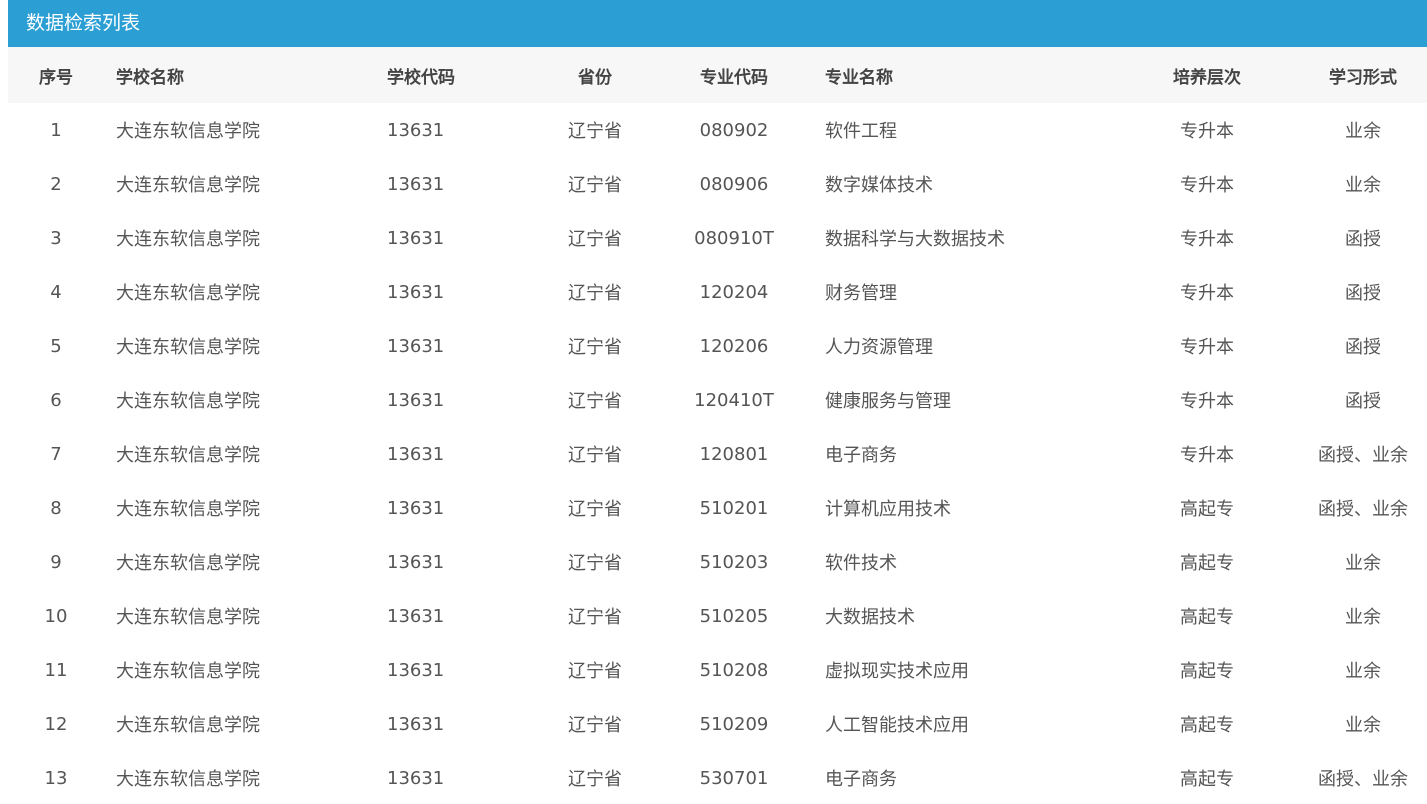 Image resolution: width=1427 pixels, height=804 pixels. Describe the element at coordinates (56, 346) in the screenshot. I see `cell-index: 5` at that location.